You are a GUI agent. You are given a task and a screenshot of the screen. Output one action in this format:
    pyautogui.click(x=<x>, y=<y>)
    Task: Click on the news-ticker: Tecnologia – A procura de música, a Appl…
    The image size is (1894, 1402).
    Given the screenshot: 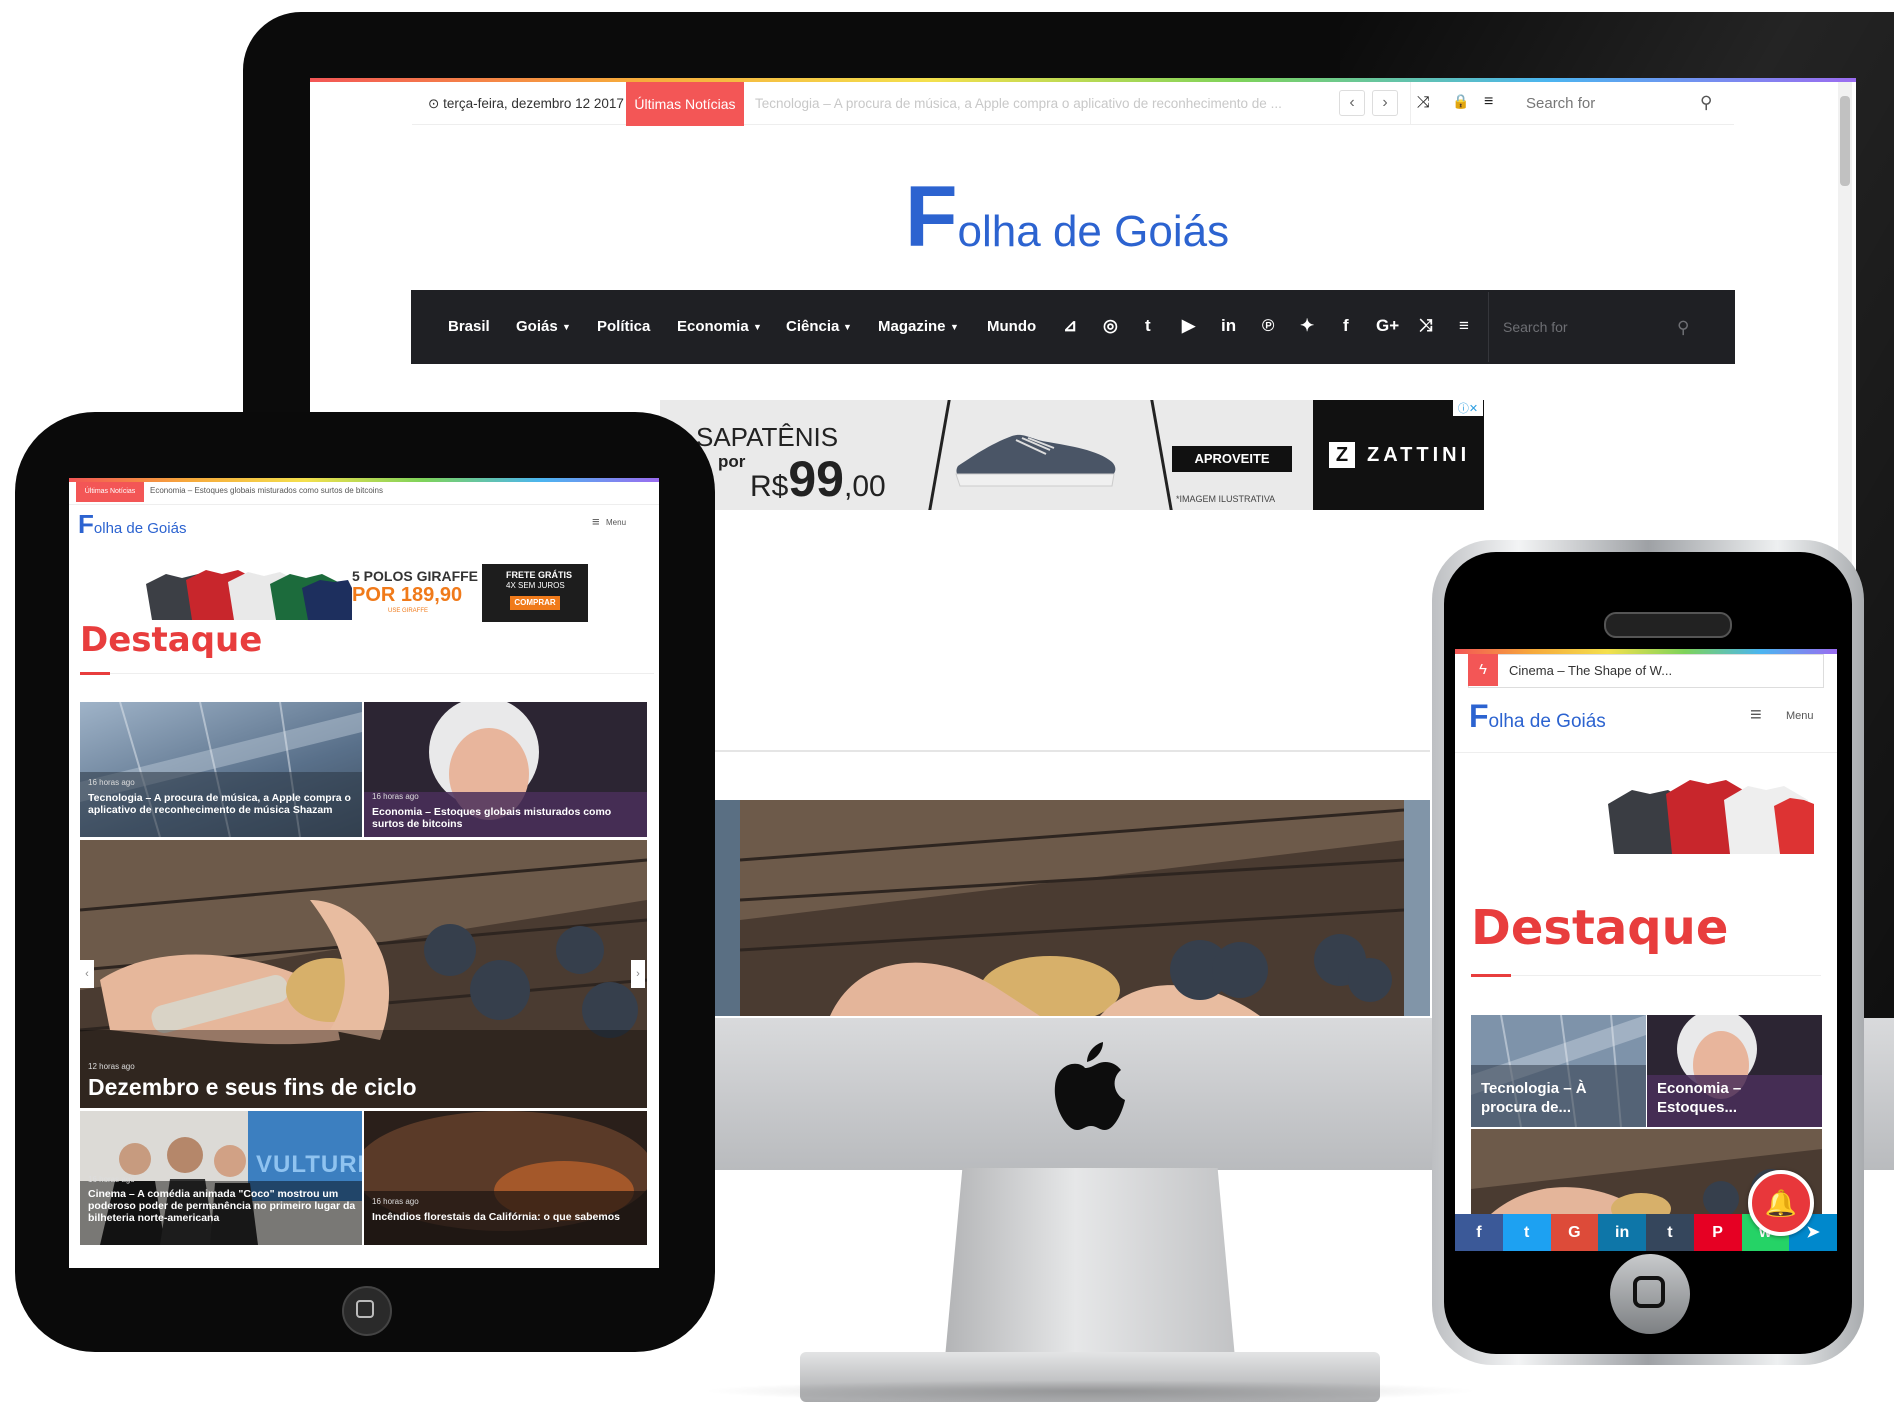 What is the action you would take?
    pyautogui.click(x=1040, y=103)
    